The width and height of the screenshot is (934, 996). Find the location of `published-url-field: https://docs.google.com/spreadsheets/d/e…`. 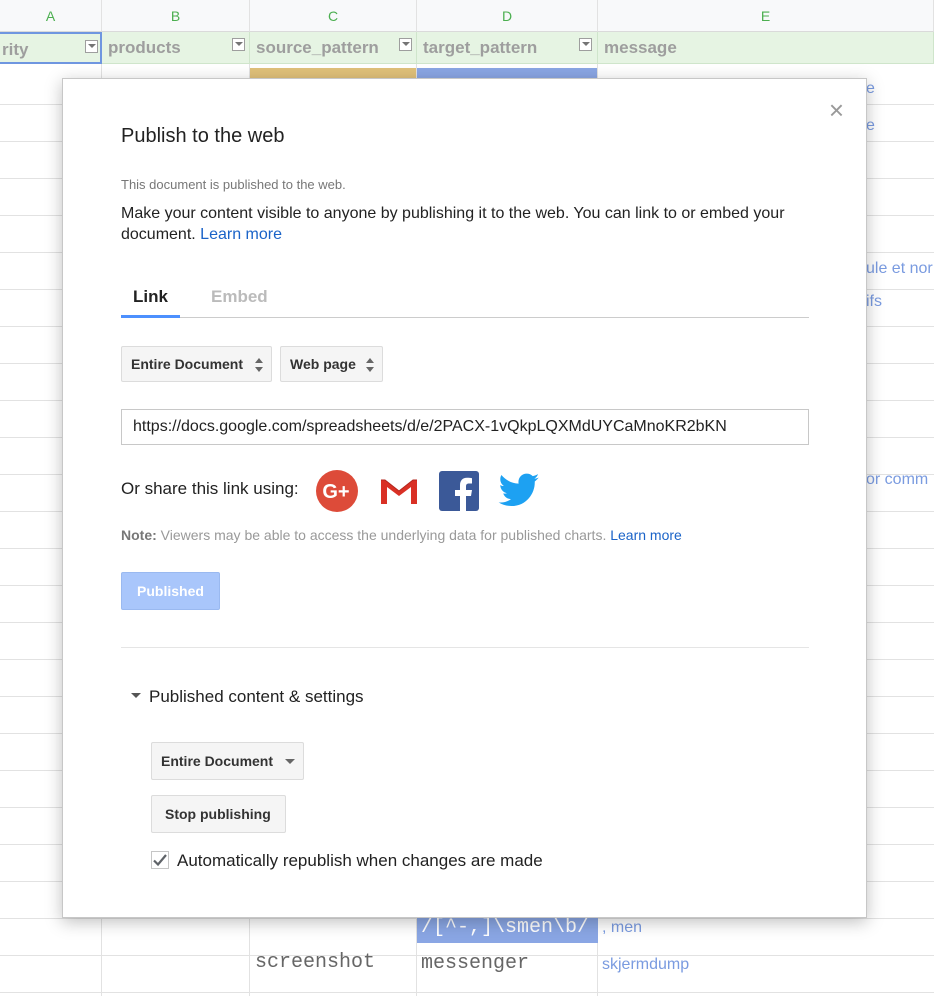

published-url-field: https://docs.google.com/spreadsheets/d/e… is located at coordinates (465, 427).